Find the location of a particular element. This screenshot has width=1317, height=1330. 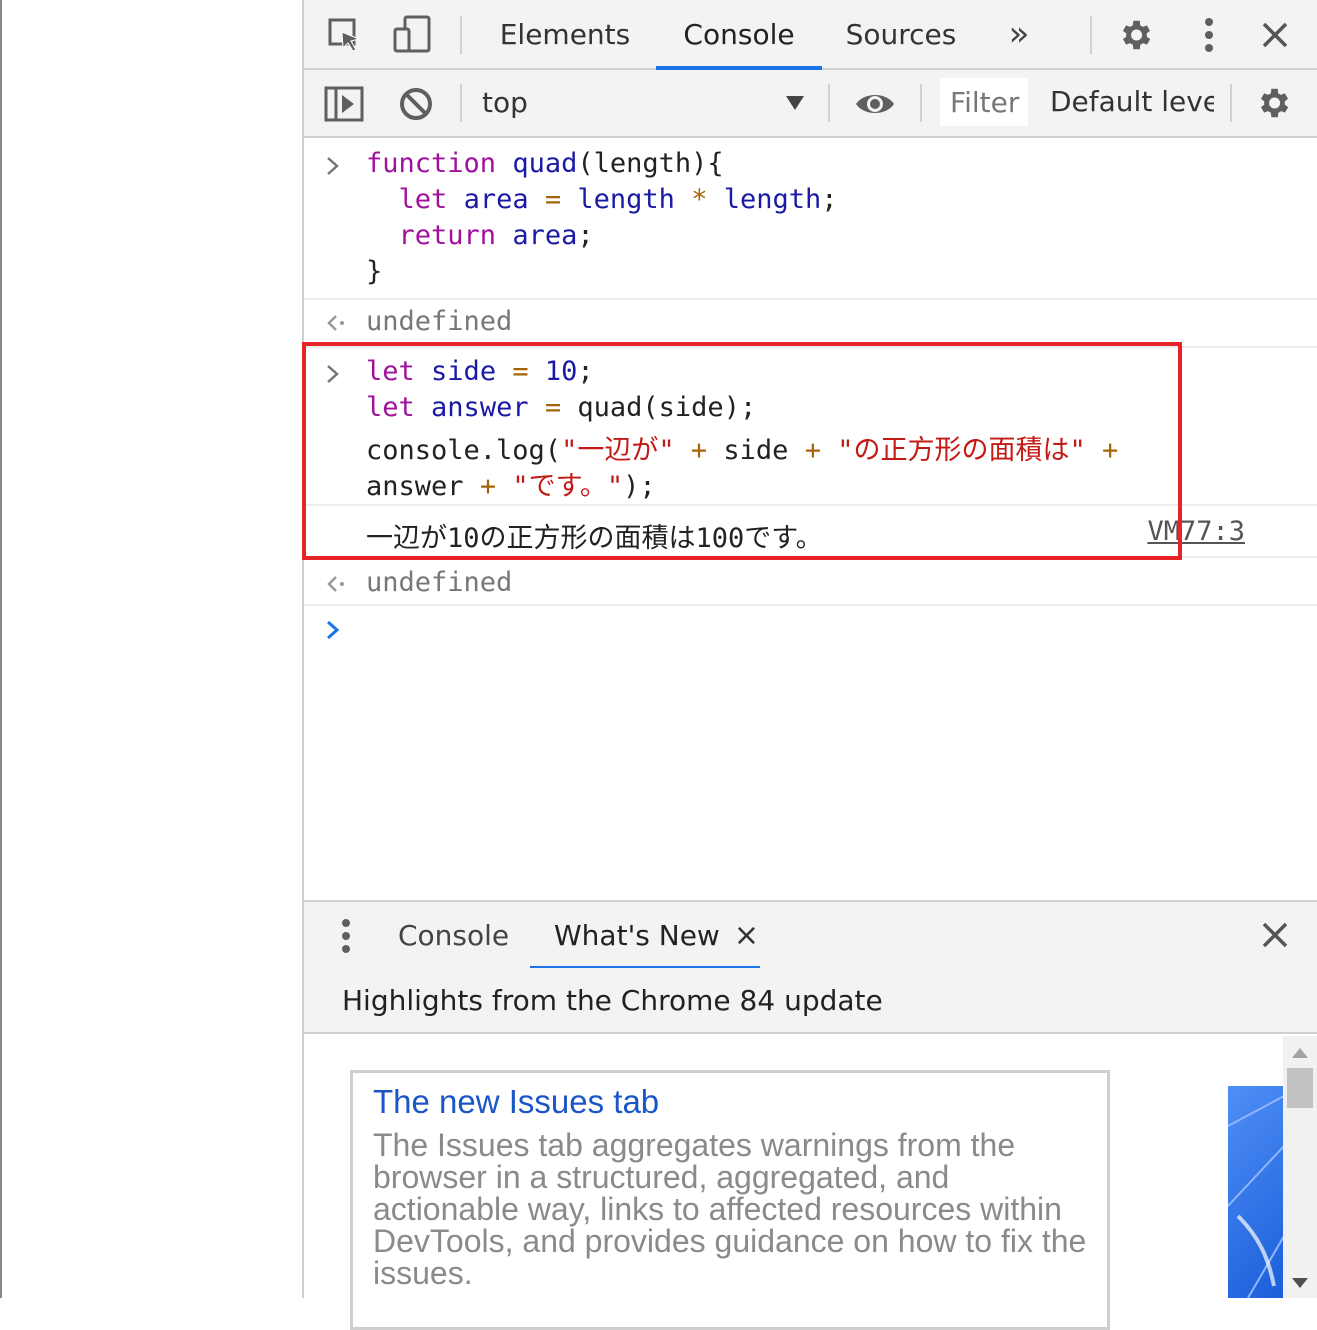

context-selector: top is located at coordinates (643, 103).